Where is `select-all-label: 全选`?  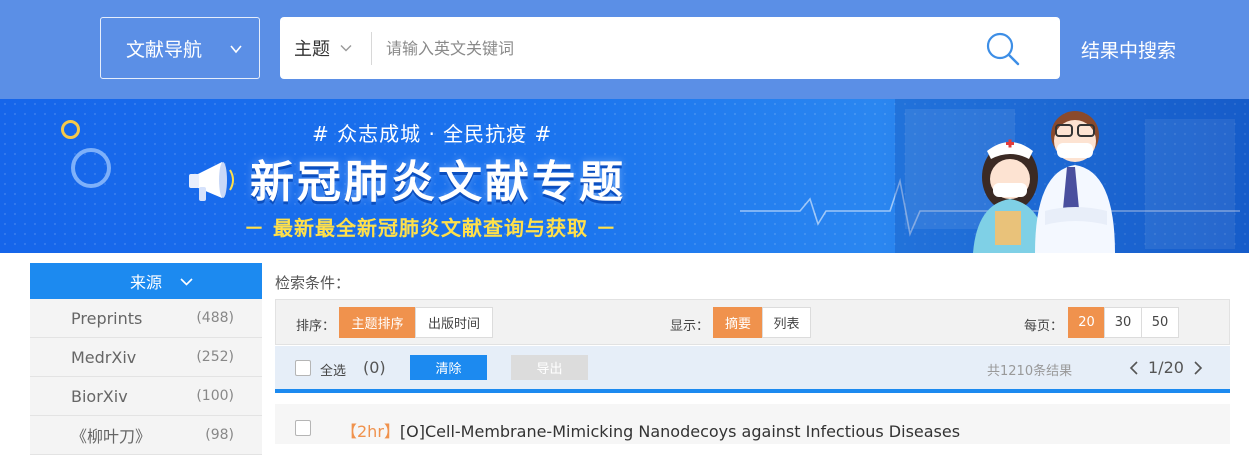 select-all-label: 全选 is located at coordinates (333, 371).